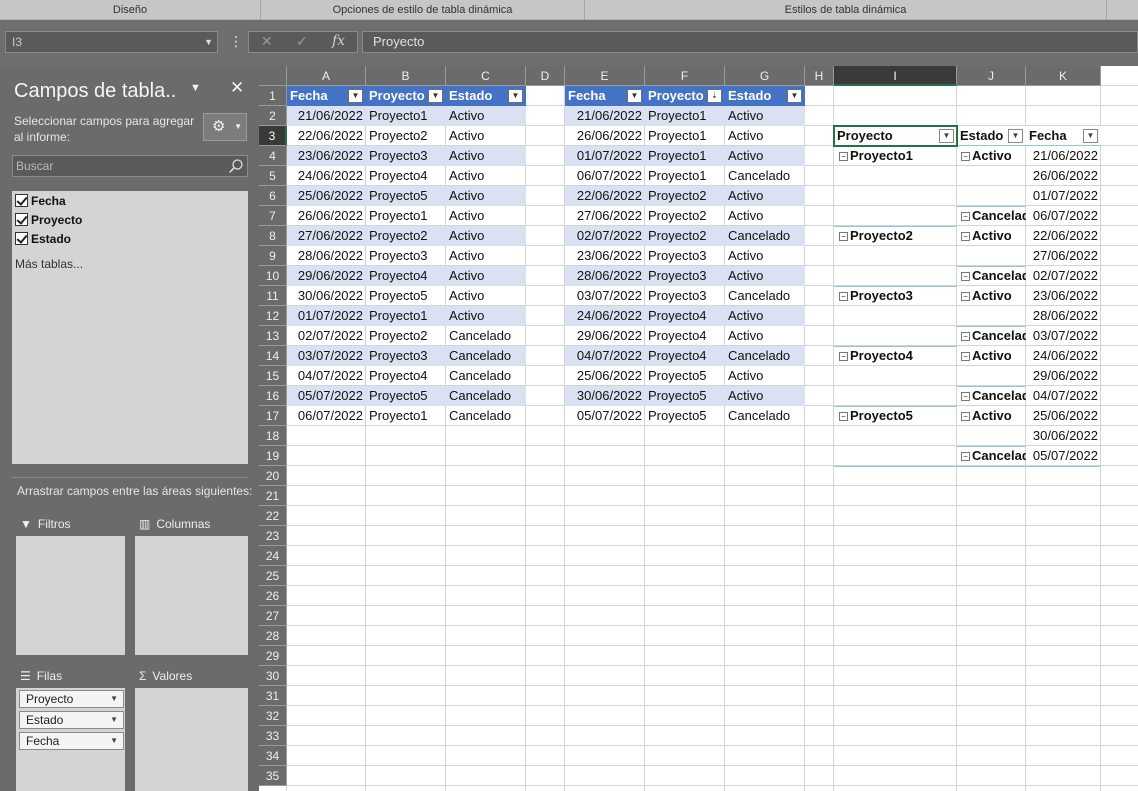 The height and width of the screenshot is (791, 1138). Describe the element at coordinates (1063, 216) in the screenshot. I see `pivot-value-cell: 06/07/2022` at that location.